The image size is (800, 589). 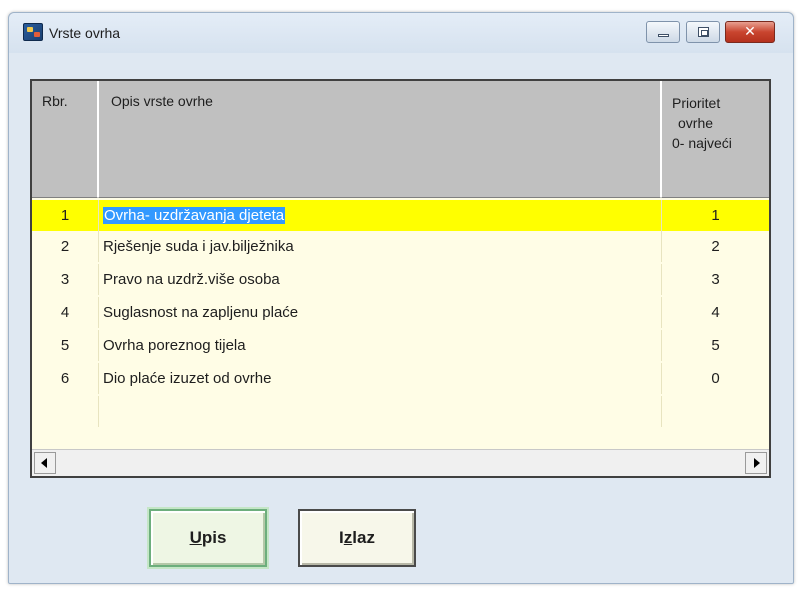 I want to click on table-row: 5 Ovrha poreznog tijela 5, so click(x=400, y=345).